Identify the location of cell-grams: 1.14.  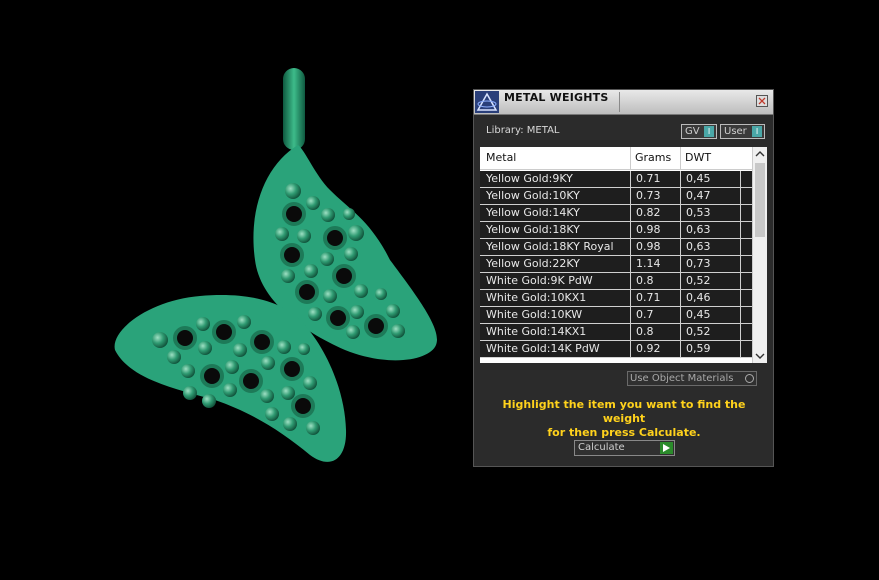
(655, 264).